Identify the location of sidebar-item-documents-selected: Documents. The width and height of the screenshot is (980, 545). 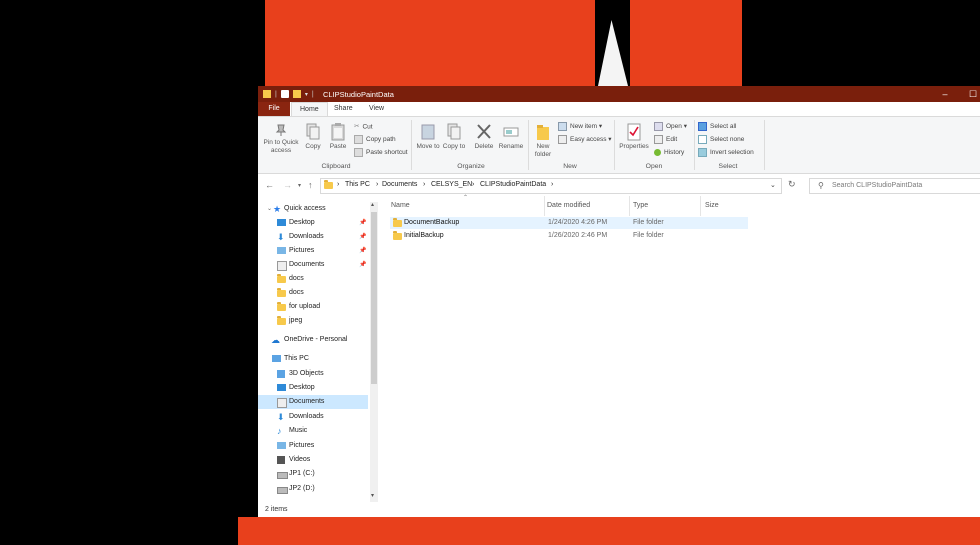
(313, 402).